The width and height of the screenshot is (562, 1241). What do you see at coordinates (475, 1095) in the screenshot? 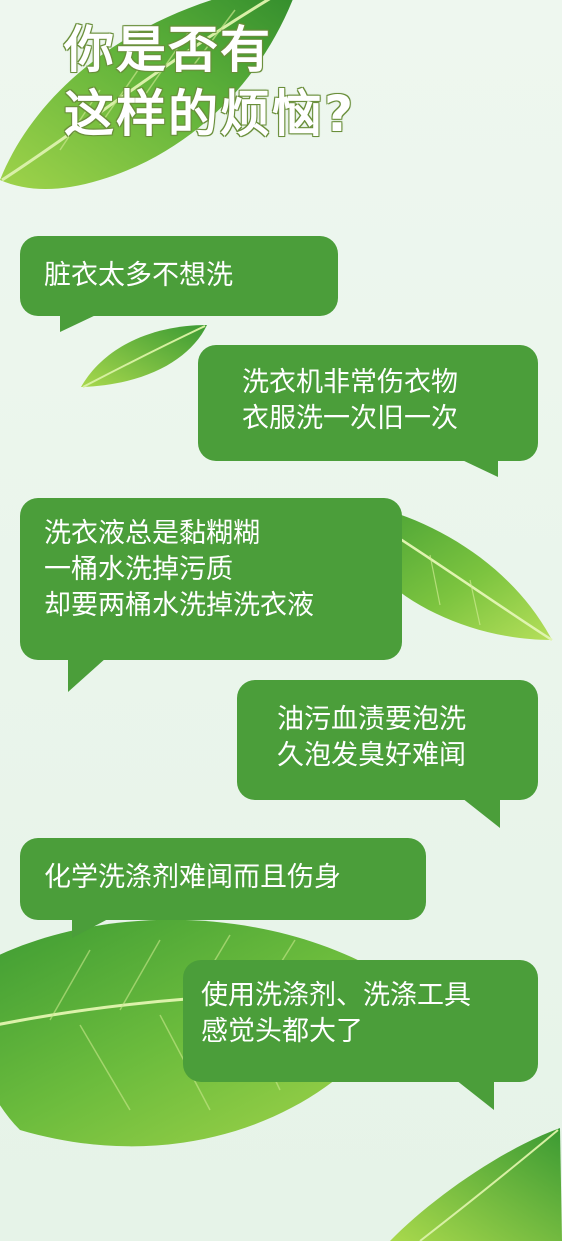
I see `bubble-6-tail` at bounding box center [475, 1095].